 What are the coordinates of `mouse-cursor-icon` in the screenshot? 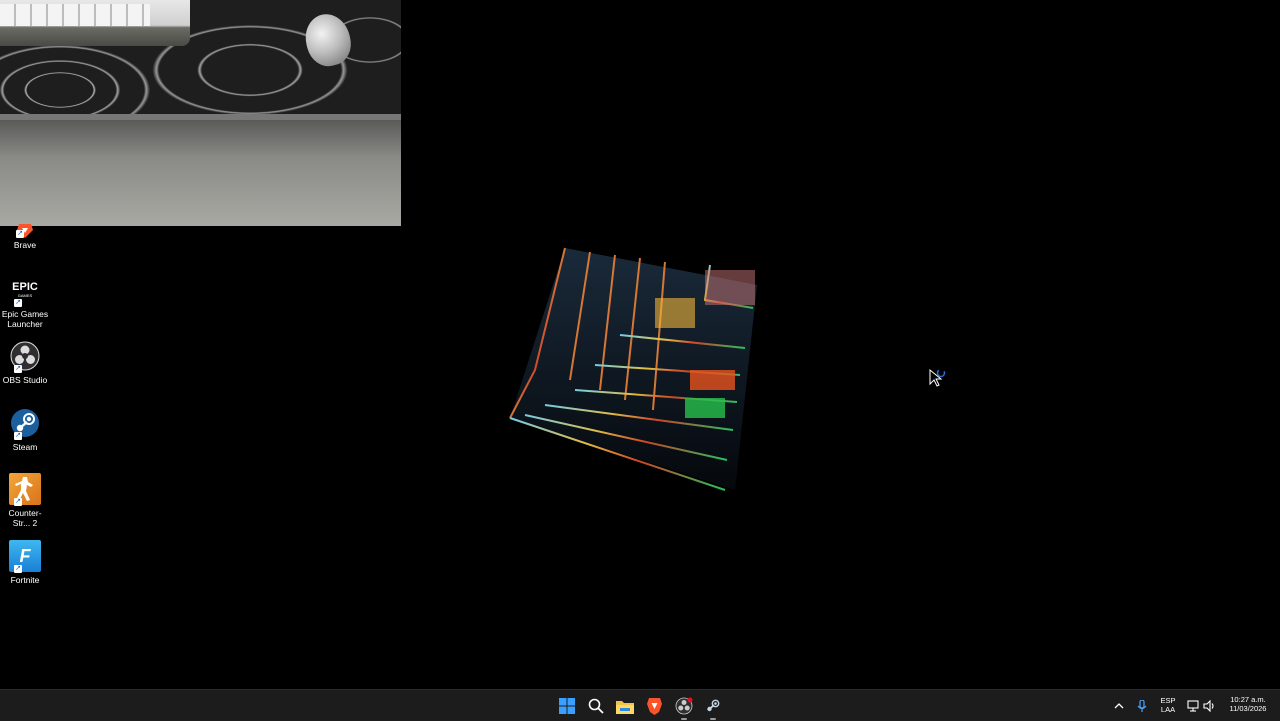 It's located at (938, 378).